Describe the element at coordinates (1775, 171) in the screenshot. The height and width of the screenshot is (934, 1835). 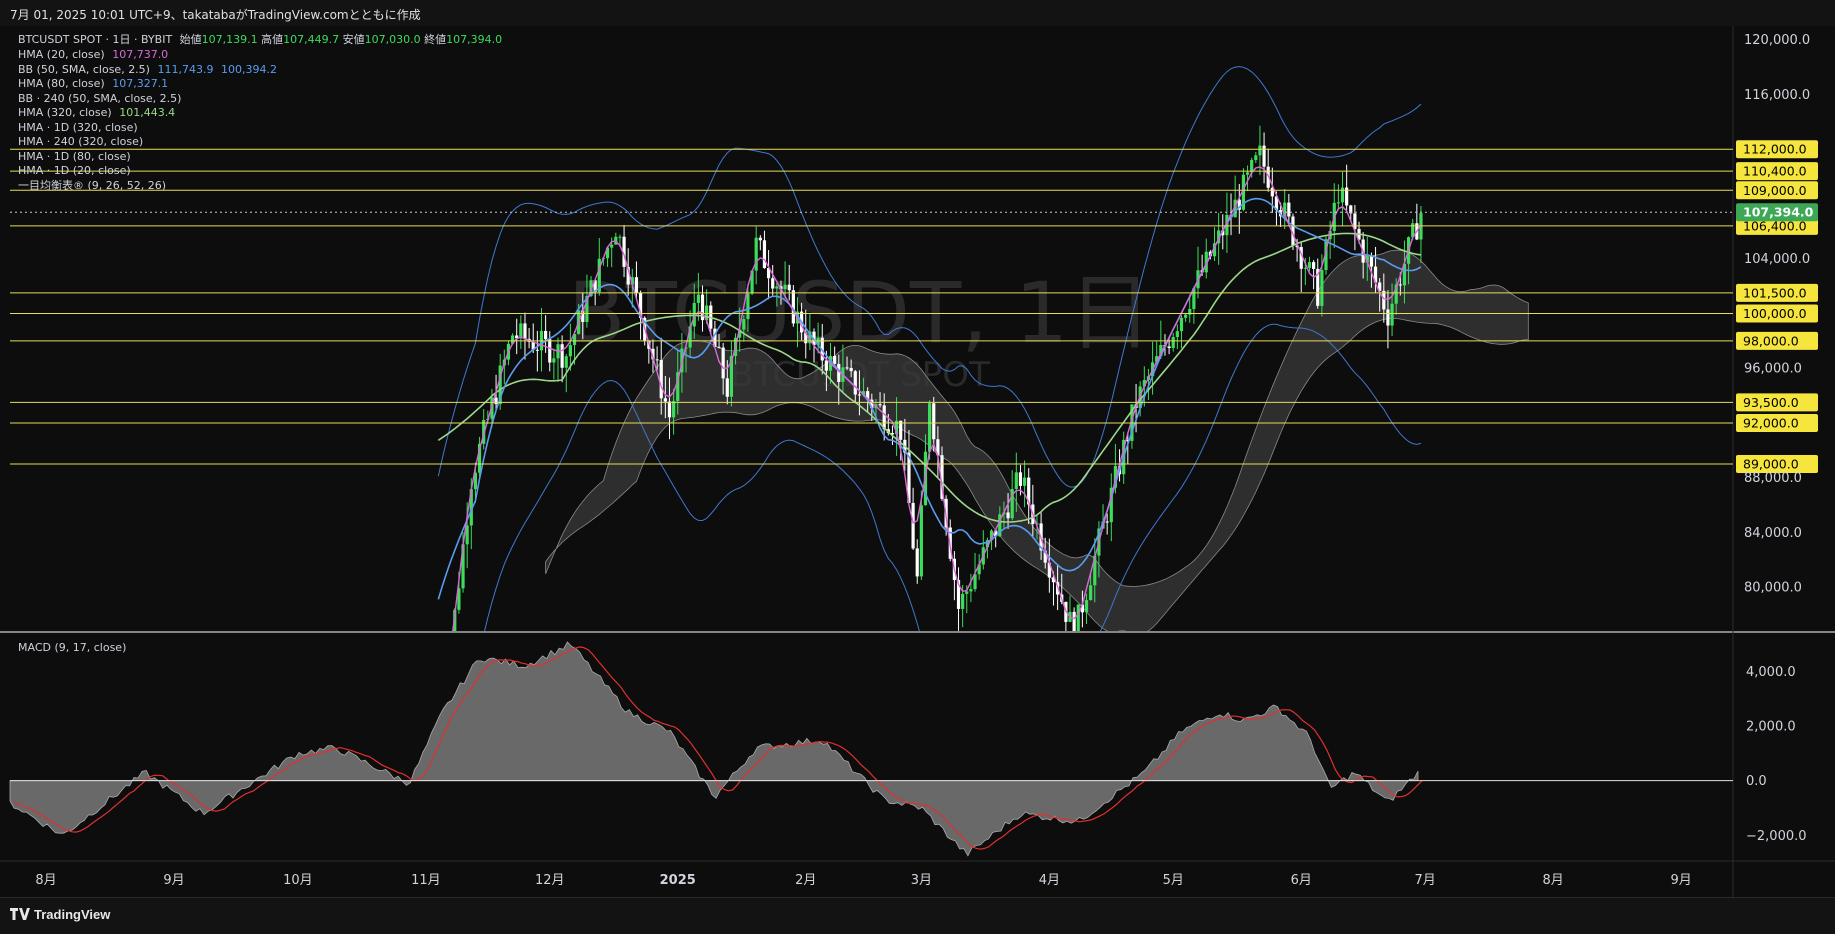
I see `horizontal-level-label: 110,400.0` at that location.